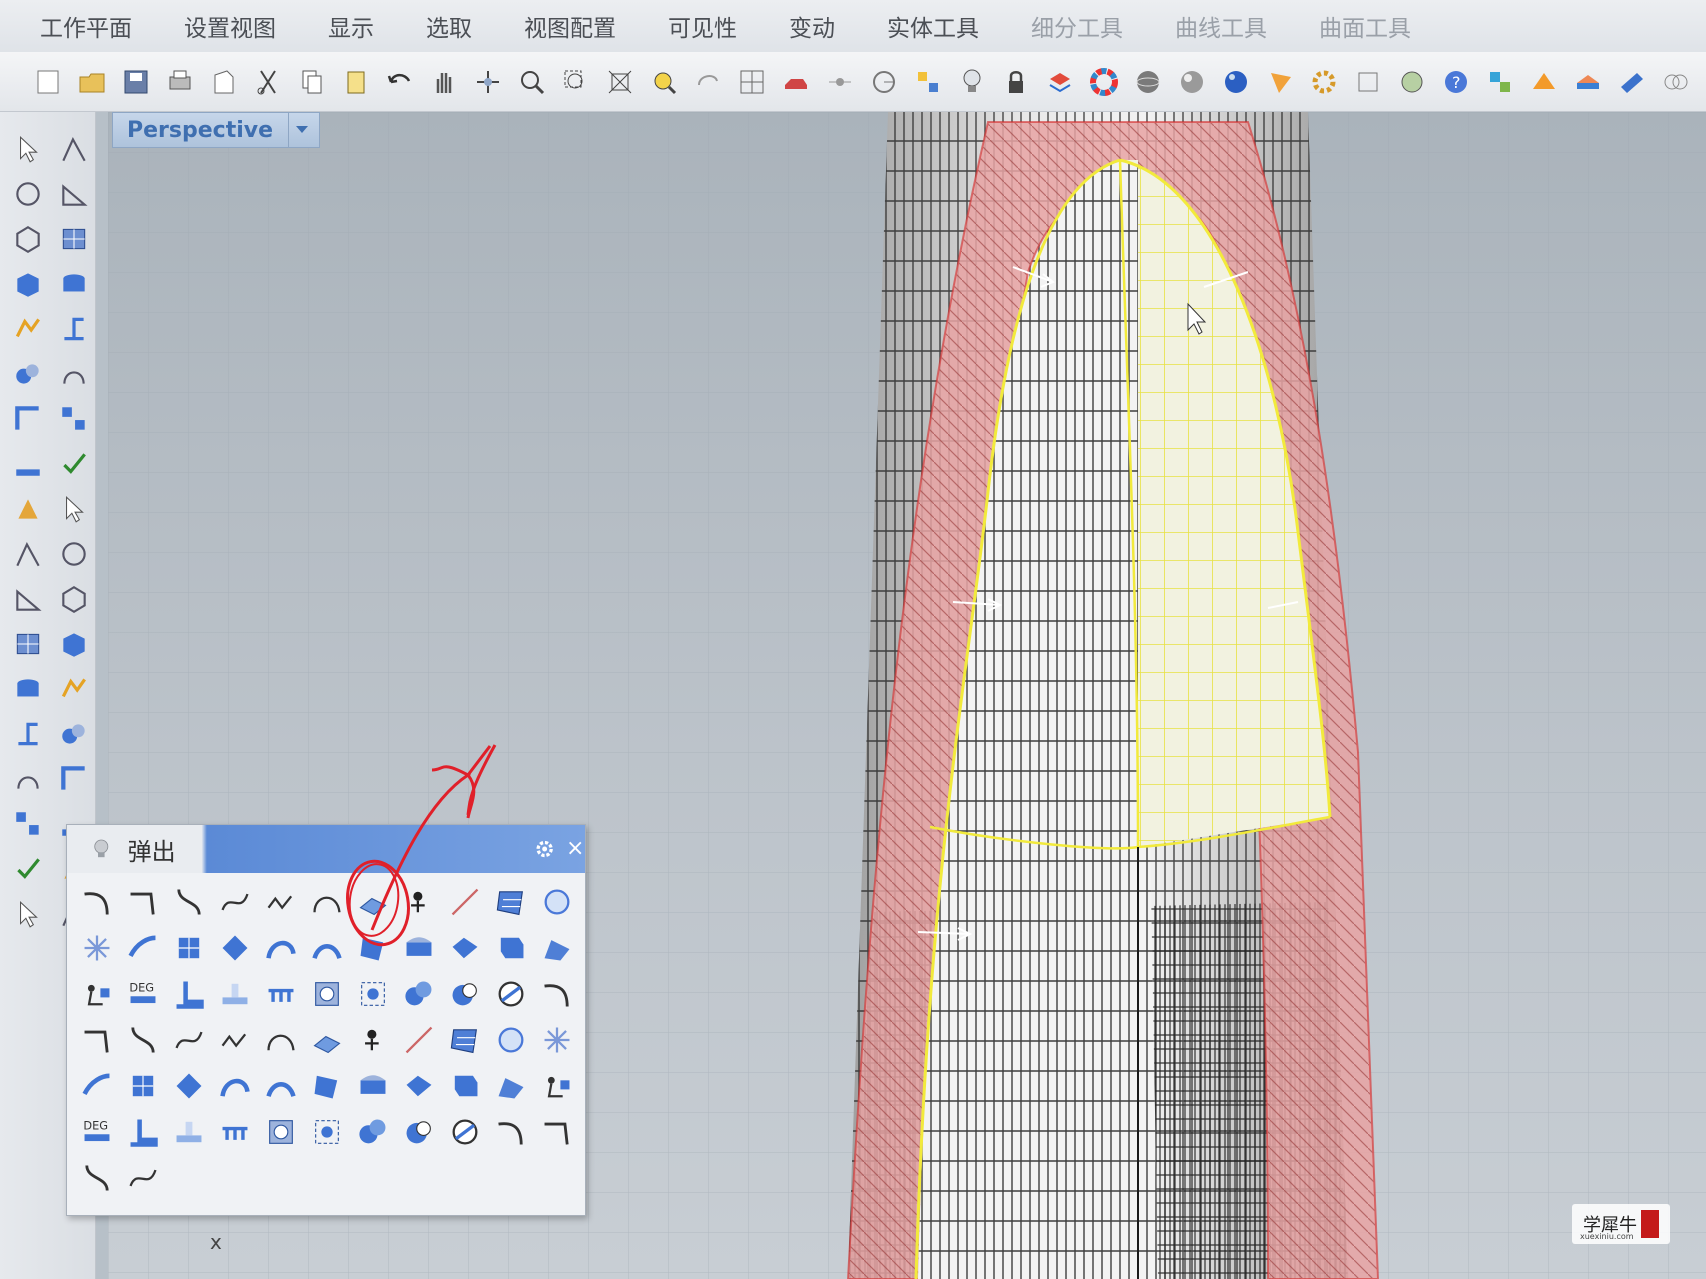  Describe the element at coordinates (74, 643) in the screenshot. I see `blend-button` at that location.